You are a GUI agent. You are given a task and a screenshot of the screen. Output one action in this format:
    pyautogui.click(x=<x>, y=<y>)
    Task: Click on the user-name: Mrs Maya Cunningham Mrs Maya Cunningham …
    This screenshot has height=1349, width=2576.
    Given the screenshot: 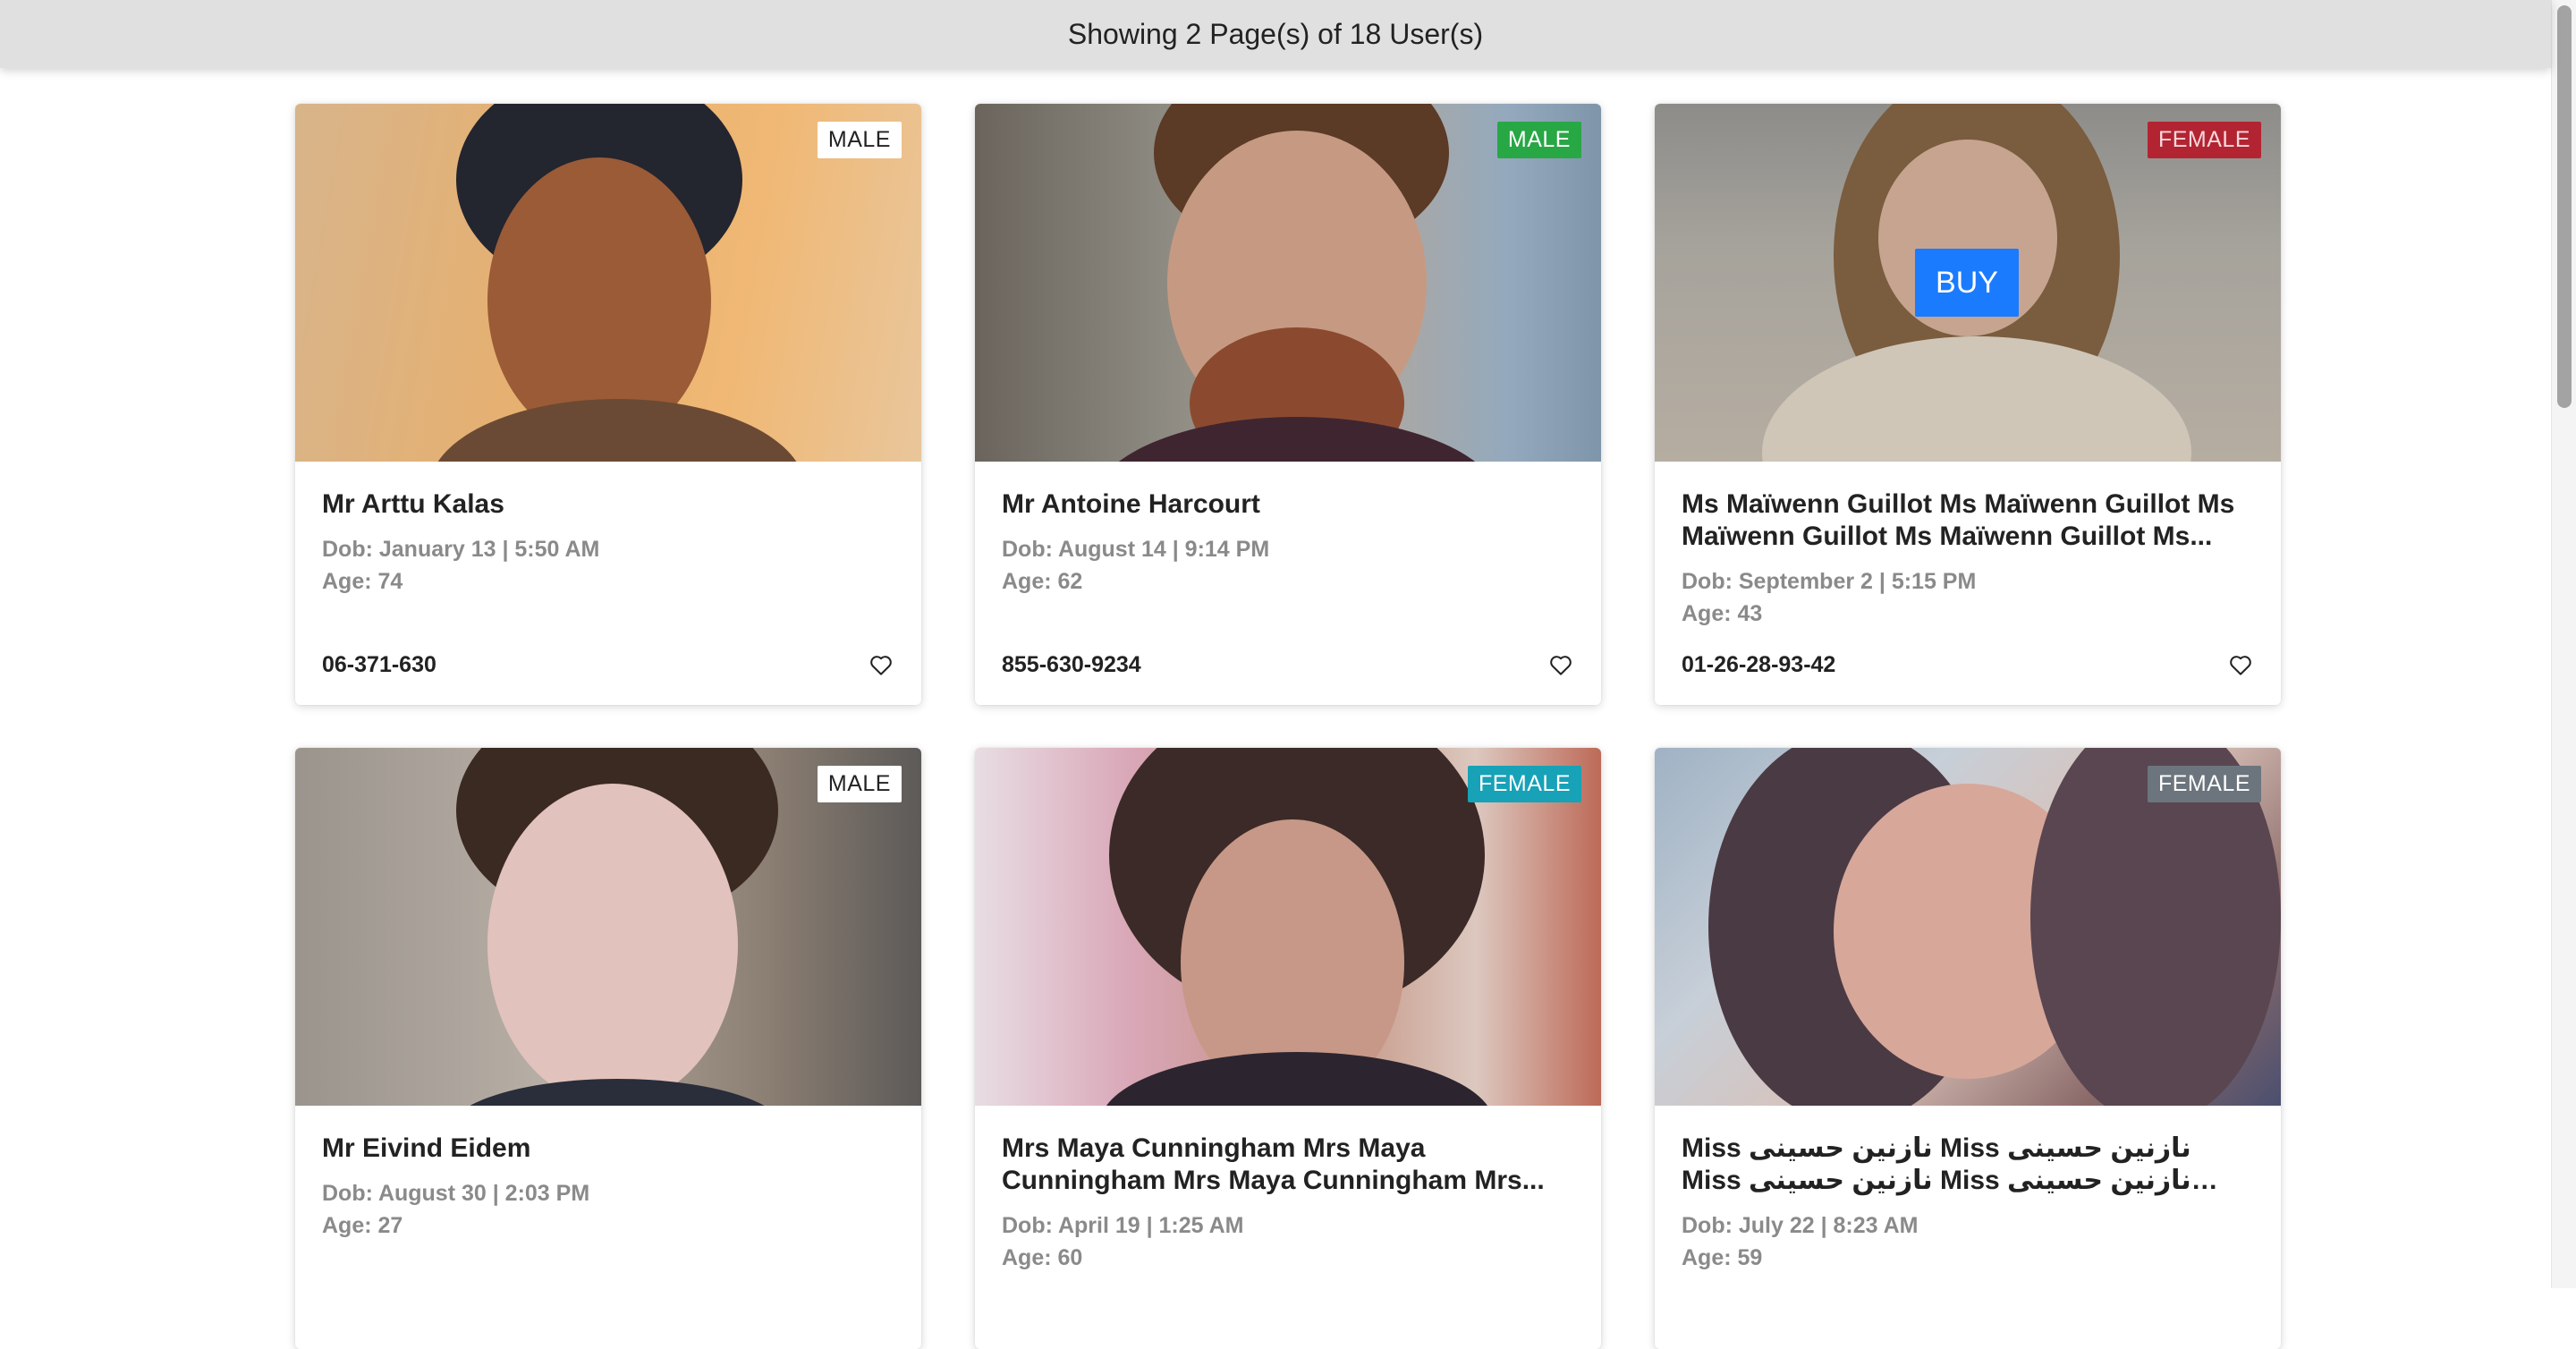 What is the action you would take?
    pyautogui.click(x=1273, y=1164)
    